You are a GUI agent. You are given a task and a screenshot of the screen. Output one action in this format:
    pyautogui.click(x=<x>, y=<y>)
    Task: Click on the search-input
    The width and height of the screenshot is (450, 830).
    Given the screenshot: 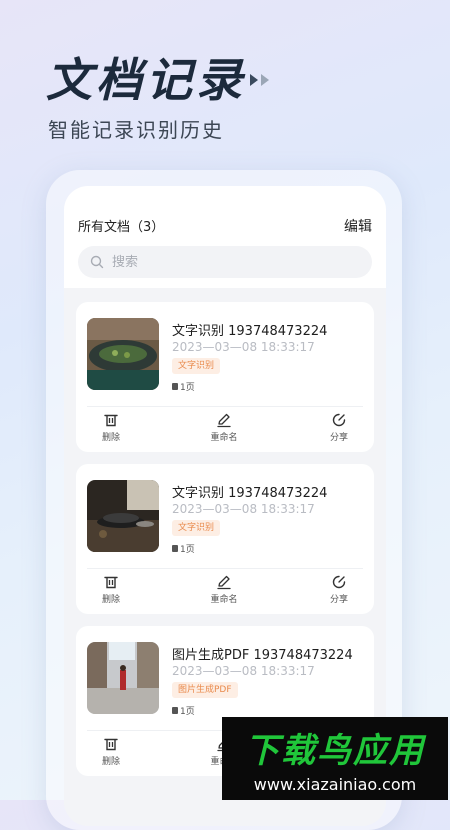 What is the action you would take?
    pyautogui.click(x=232, y=262)
    